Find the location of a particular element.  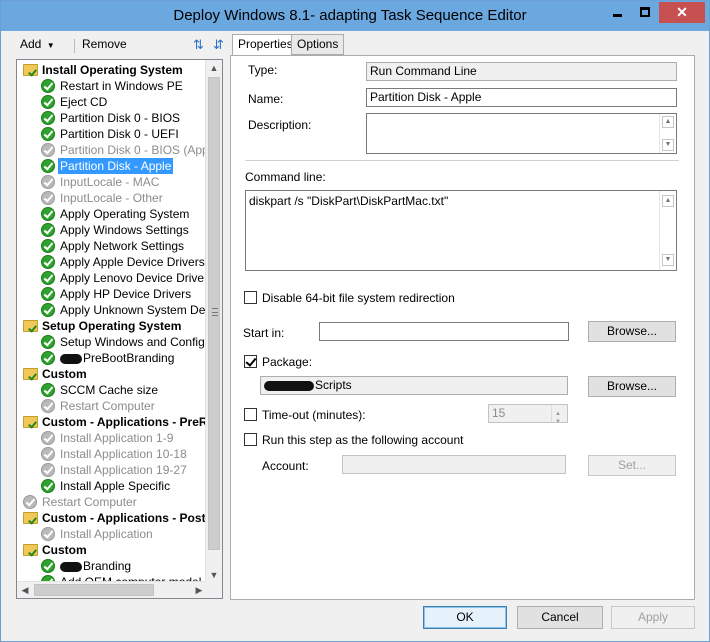

description-scrollbar: ▲ ▼ is located at coordinates (667, 133).